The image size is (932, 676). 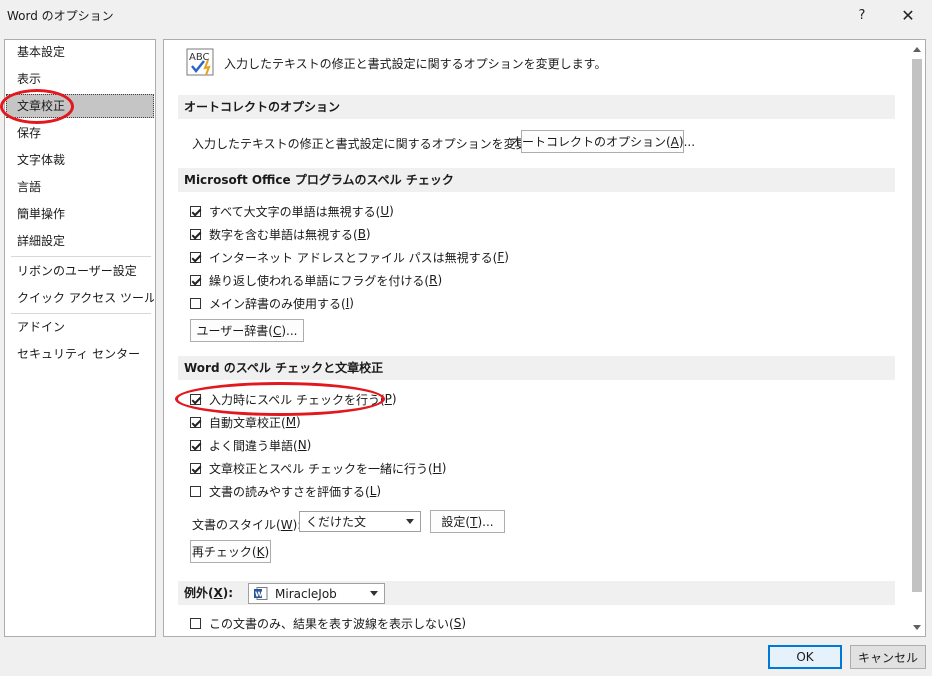 I want to click on option-ignore-numbers: 数字を含む単語は無視する(B), so click(x=280, y=234).